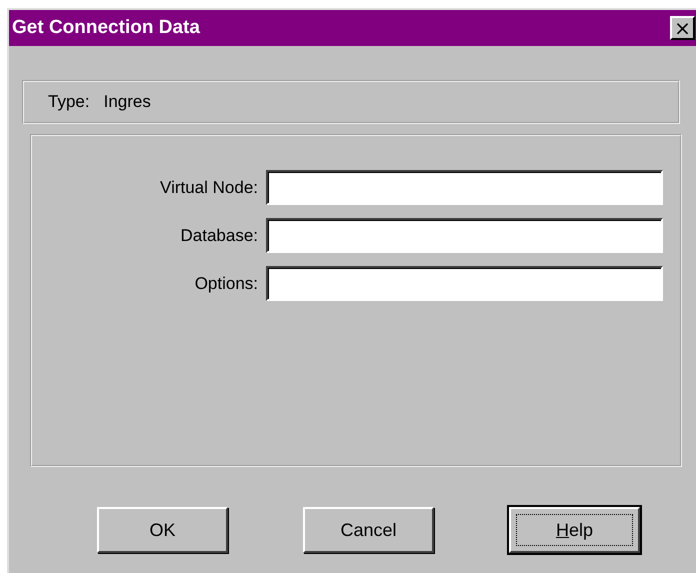  I want to click on dialog-button: OK, so click(162, 530).